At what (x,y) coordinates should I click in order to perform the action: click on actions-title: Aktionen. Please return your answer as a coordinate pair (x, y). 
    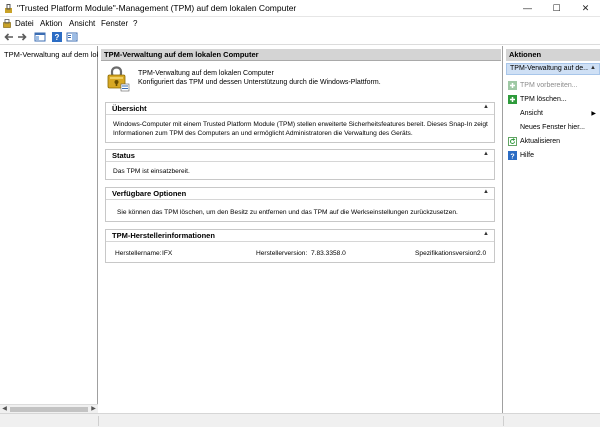
    Looking at the image, I should click on (525, 54).